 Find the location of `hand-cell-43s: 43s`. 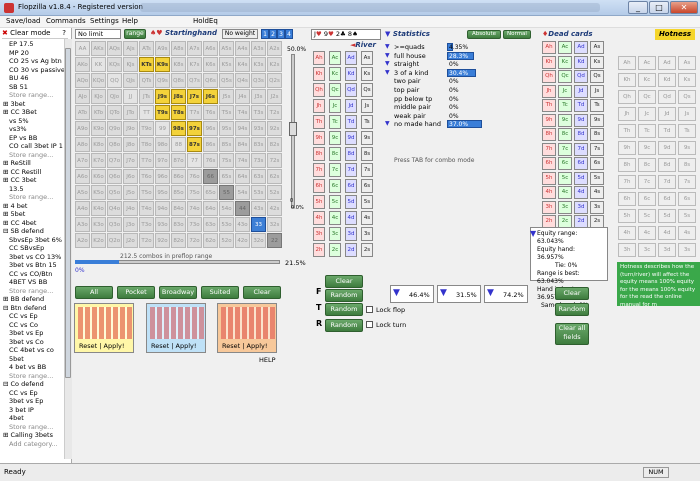

hand-cell-43s: 43s is located at coordinates (258, 208).